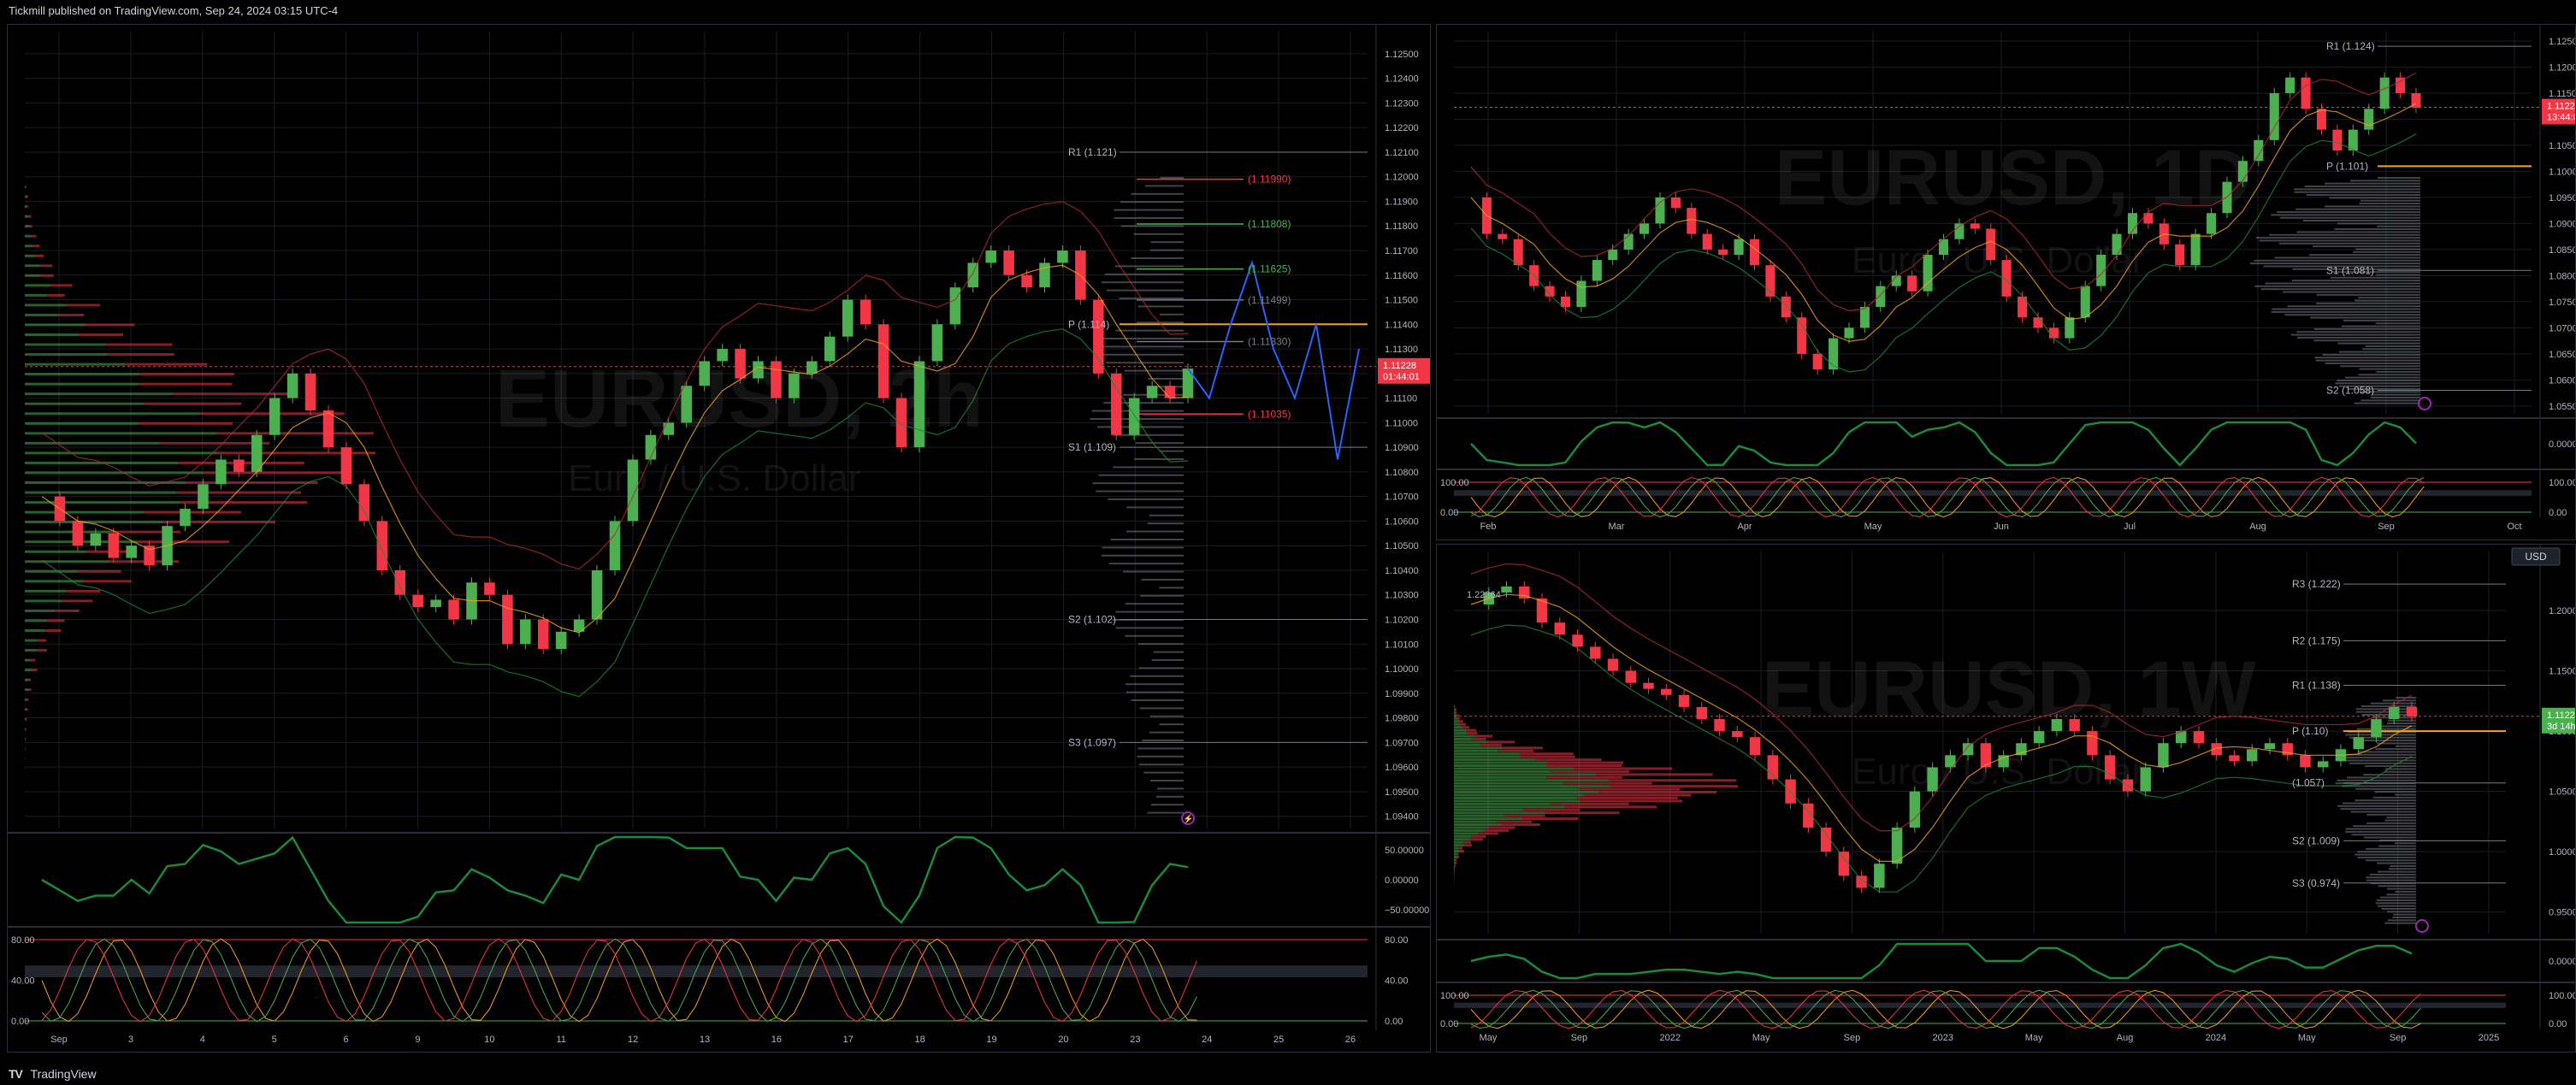 The image size is (2576, 1085). What do you see at coordinates (1273, 359) in the screenshot?
I see `projection-path` at bounding box center [1273, 359].